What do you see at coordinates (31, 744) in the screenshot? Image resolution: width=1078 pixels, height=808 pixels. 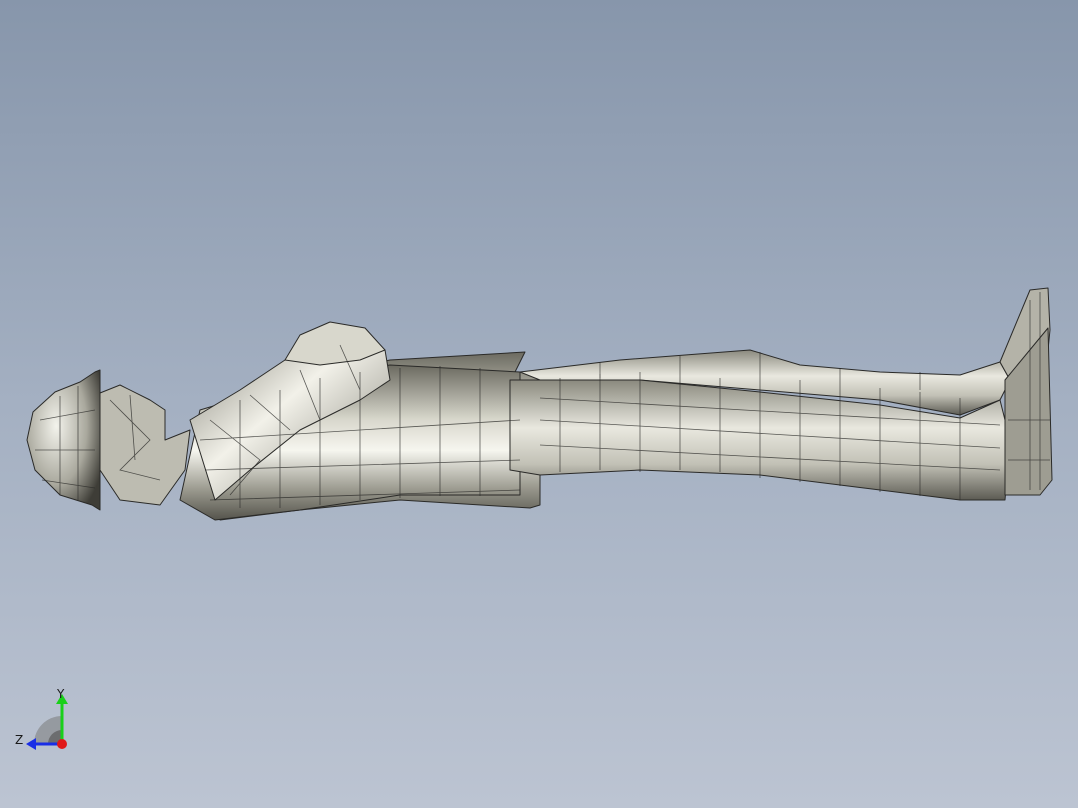 I see `z-axis-arrowhead` at bounding box center [31, 744].